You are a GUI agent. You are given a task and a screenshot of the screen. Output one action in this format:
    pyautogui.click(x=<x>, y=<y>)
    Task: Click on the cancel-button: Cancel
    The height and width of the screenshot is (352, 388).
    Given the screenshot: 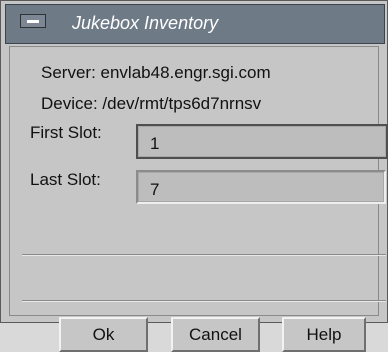 What is the action you would take?
    pyautogui.click(x=215, y=334)
    